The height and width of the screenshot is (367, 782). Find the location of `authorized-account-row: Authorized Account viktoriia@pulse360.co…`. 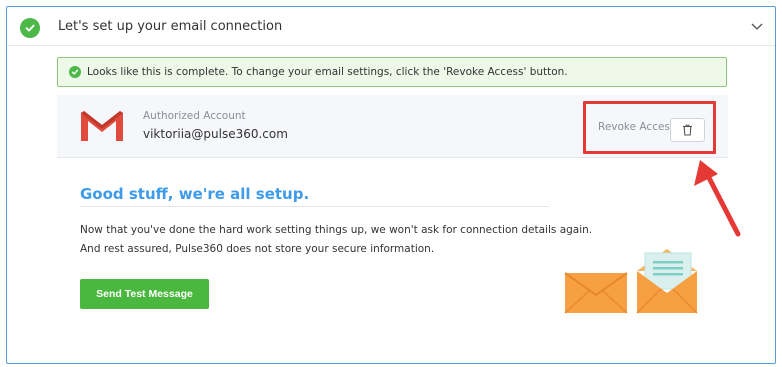

authorized-account-row: Authorized Account viktoriia@pulse360.co… is located at coordinates (392, 126).